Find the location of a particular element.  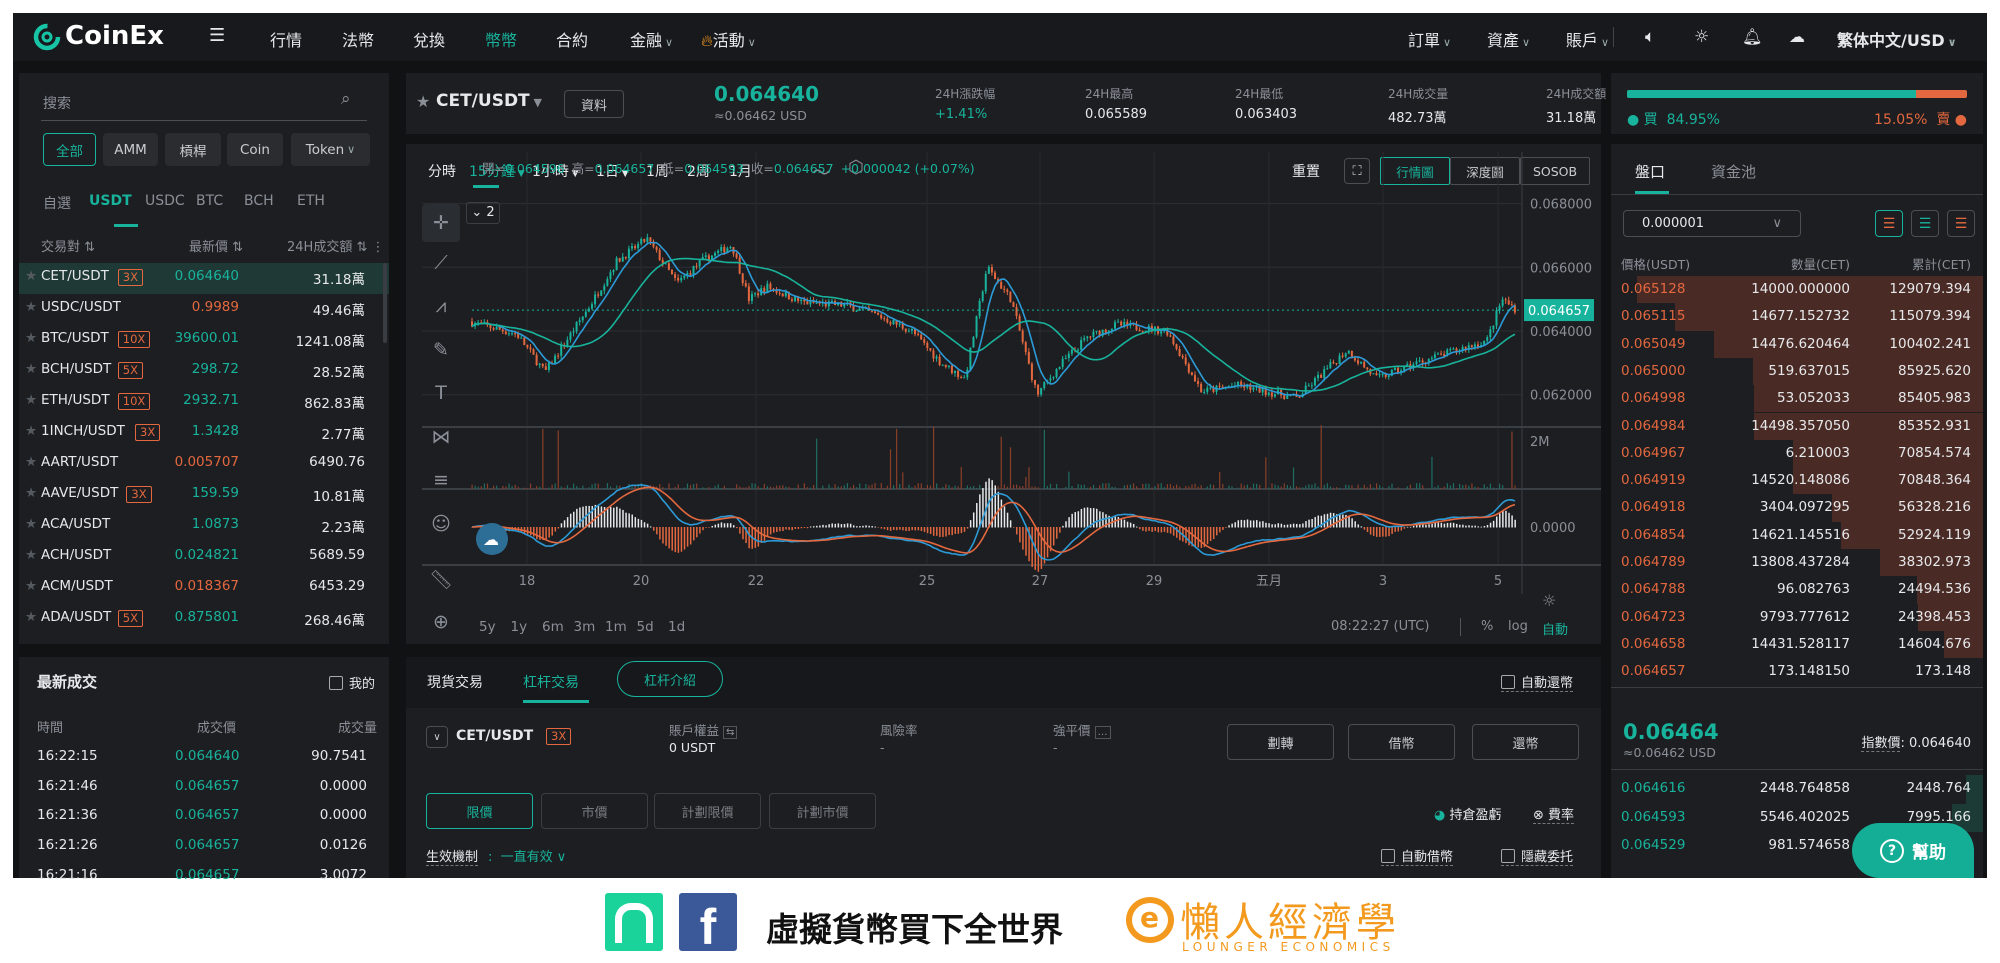

ask-row: 0.064984 14498.357050 85352.931 is located at coordinates (1797, 426).